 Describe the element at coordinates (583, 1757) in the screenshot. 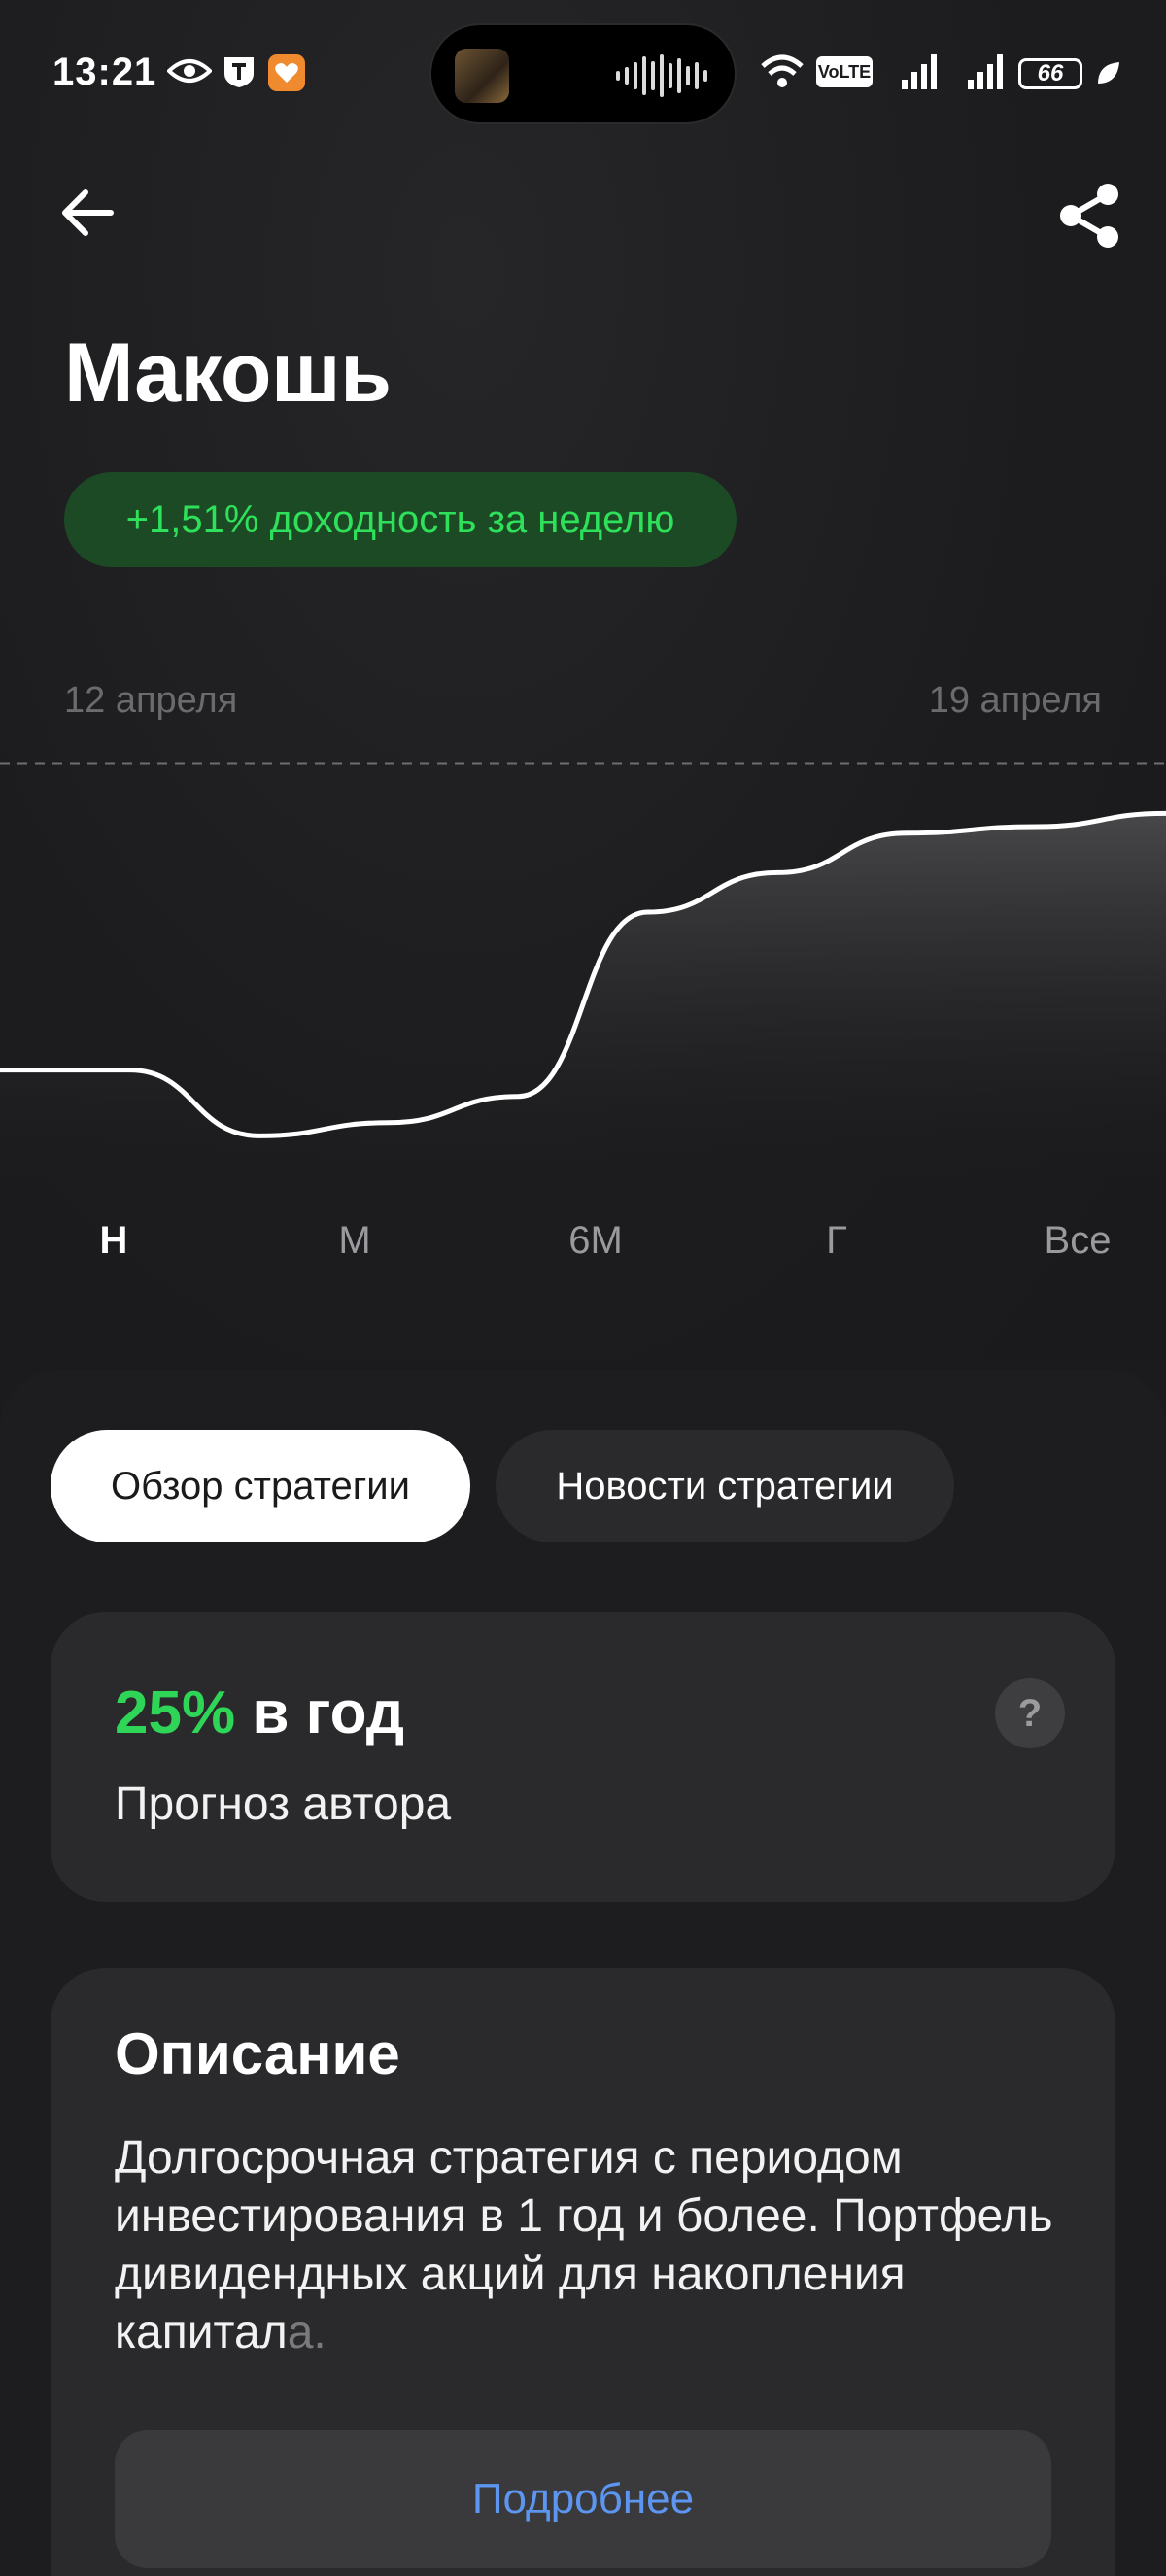

I see `forecast-card: 25% в год Прогноз автора ?` at that location.